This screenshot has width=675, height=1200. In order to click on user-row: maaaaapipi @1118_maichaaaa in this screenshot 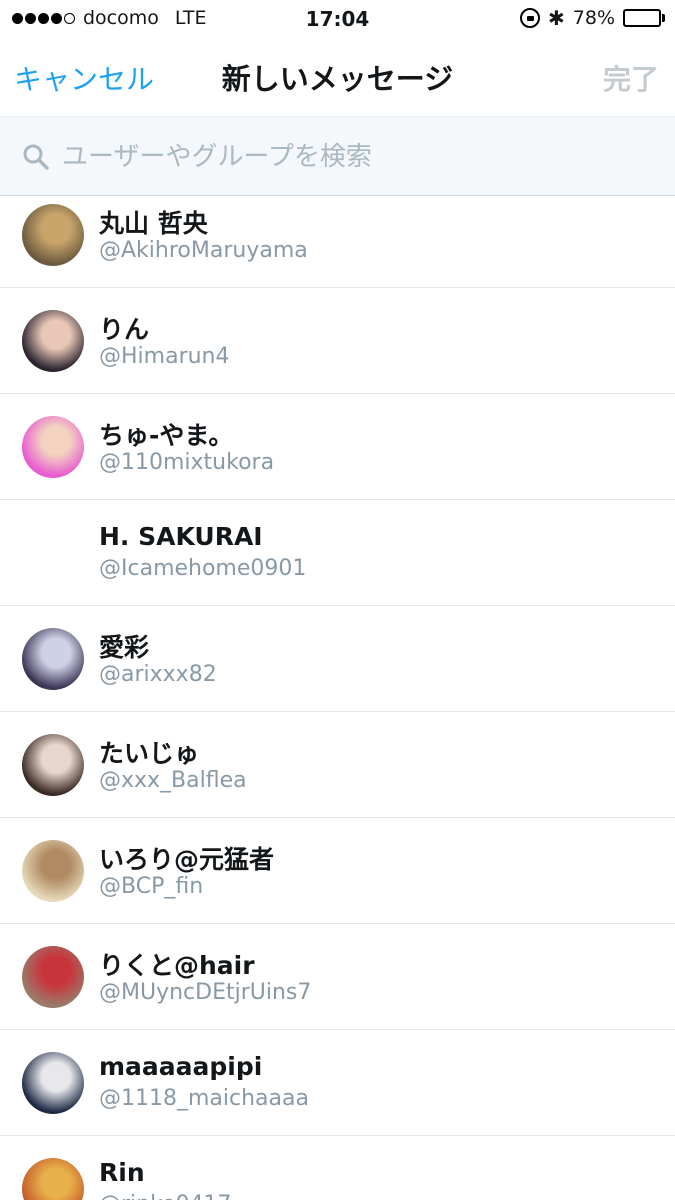, I will do `click(337, 1083)`.